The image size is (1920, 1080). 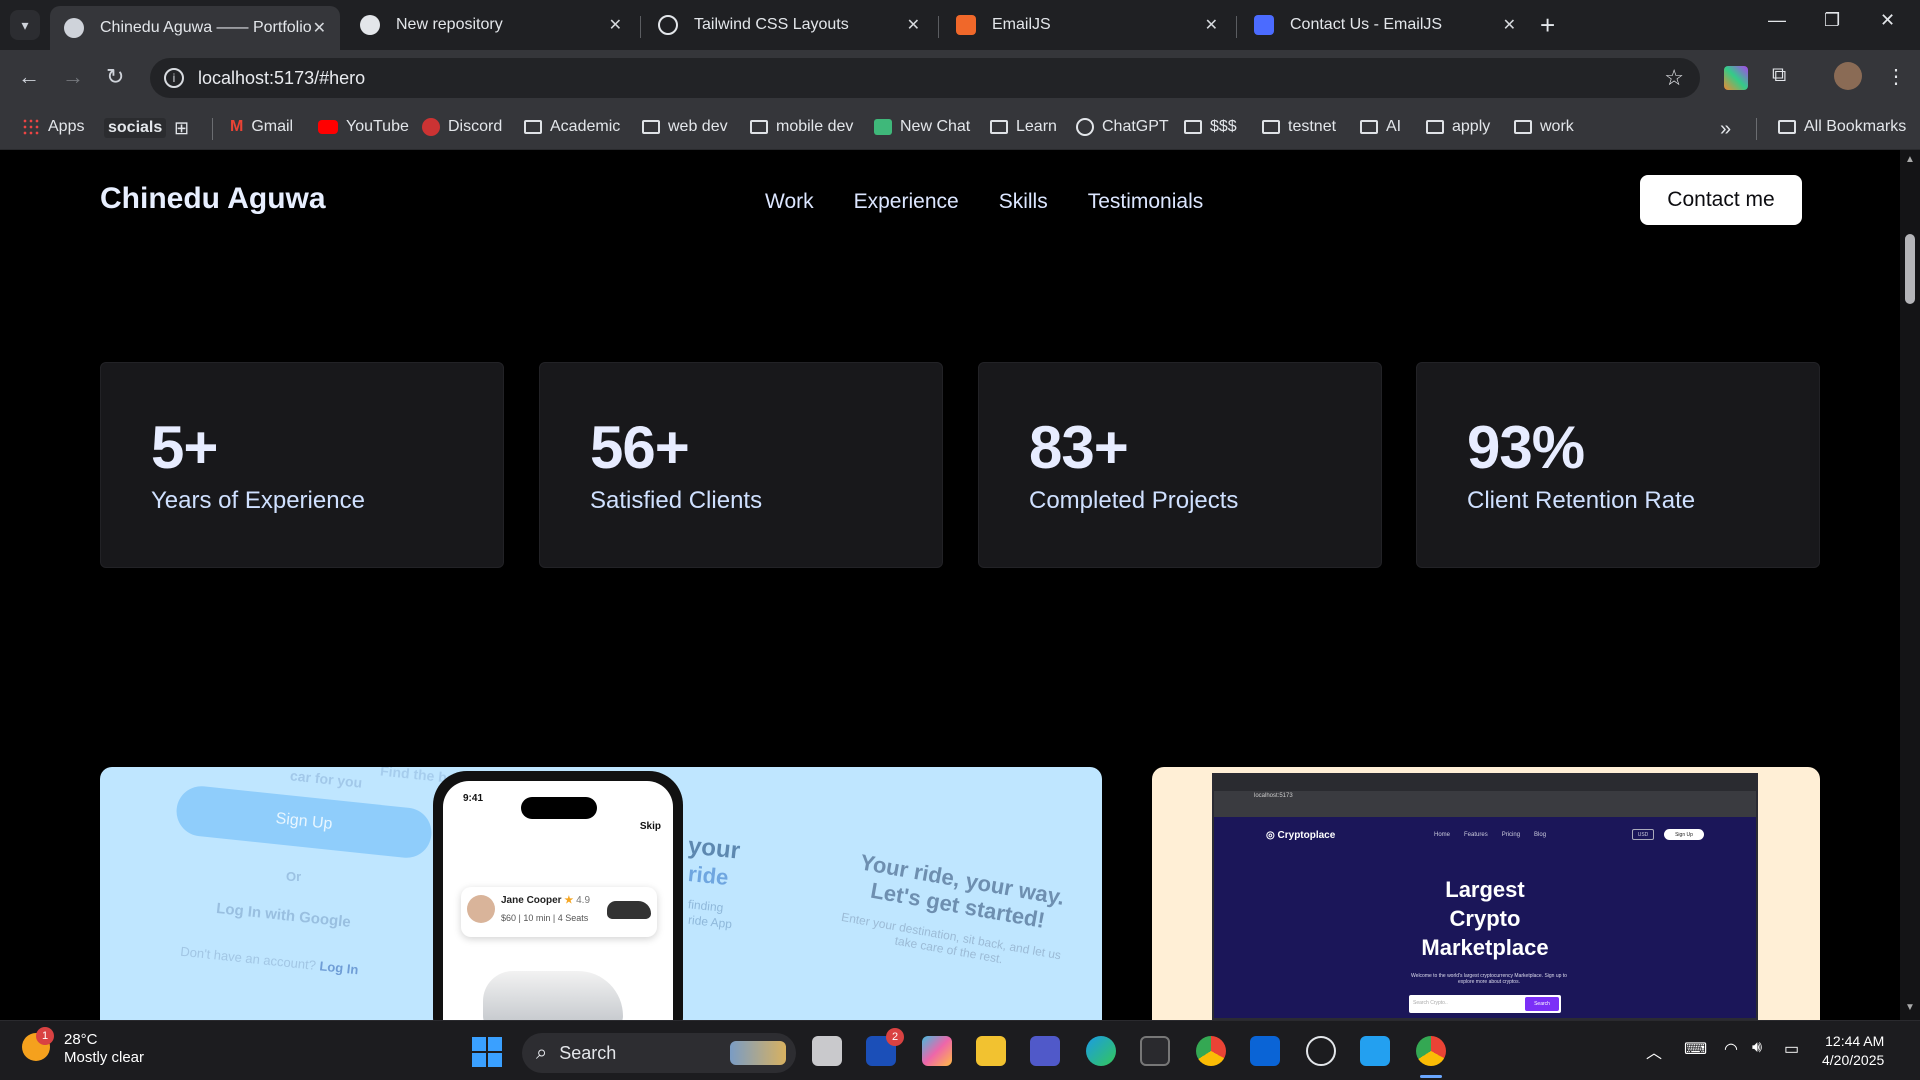 I want to click on stat-card-retention: 93% Client Retention Rate, so click(x=1618, y=465).